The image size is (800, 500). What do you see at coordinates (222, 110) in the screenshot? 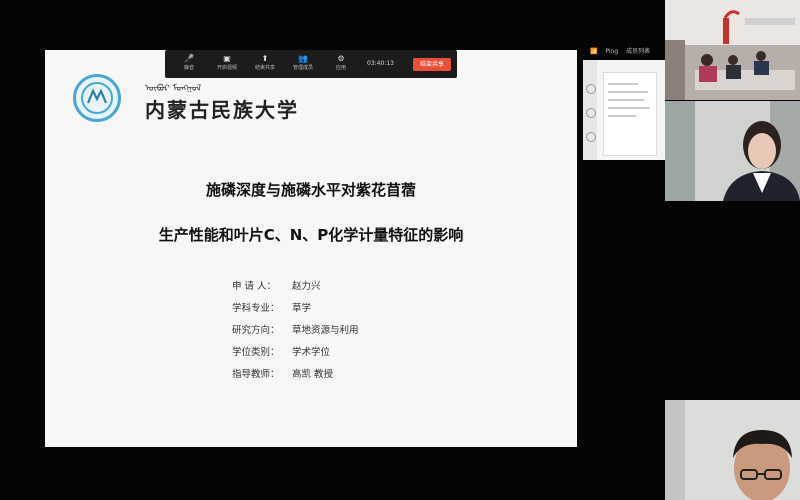
I see `university-name: 内蒙古民族大学` at bounding box center [222, 110].